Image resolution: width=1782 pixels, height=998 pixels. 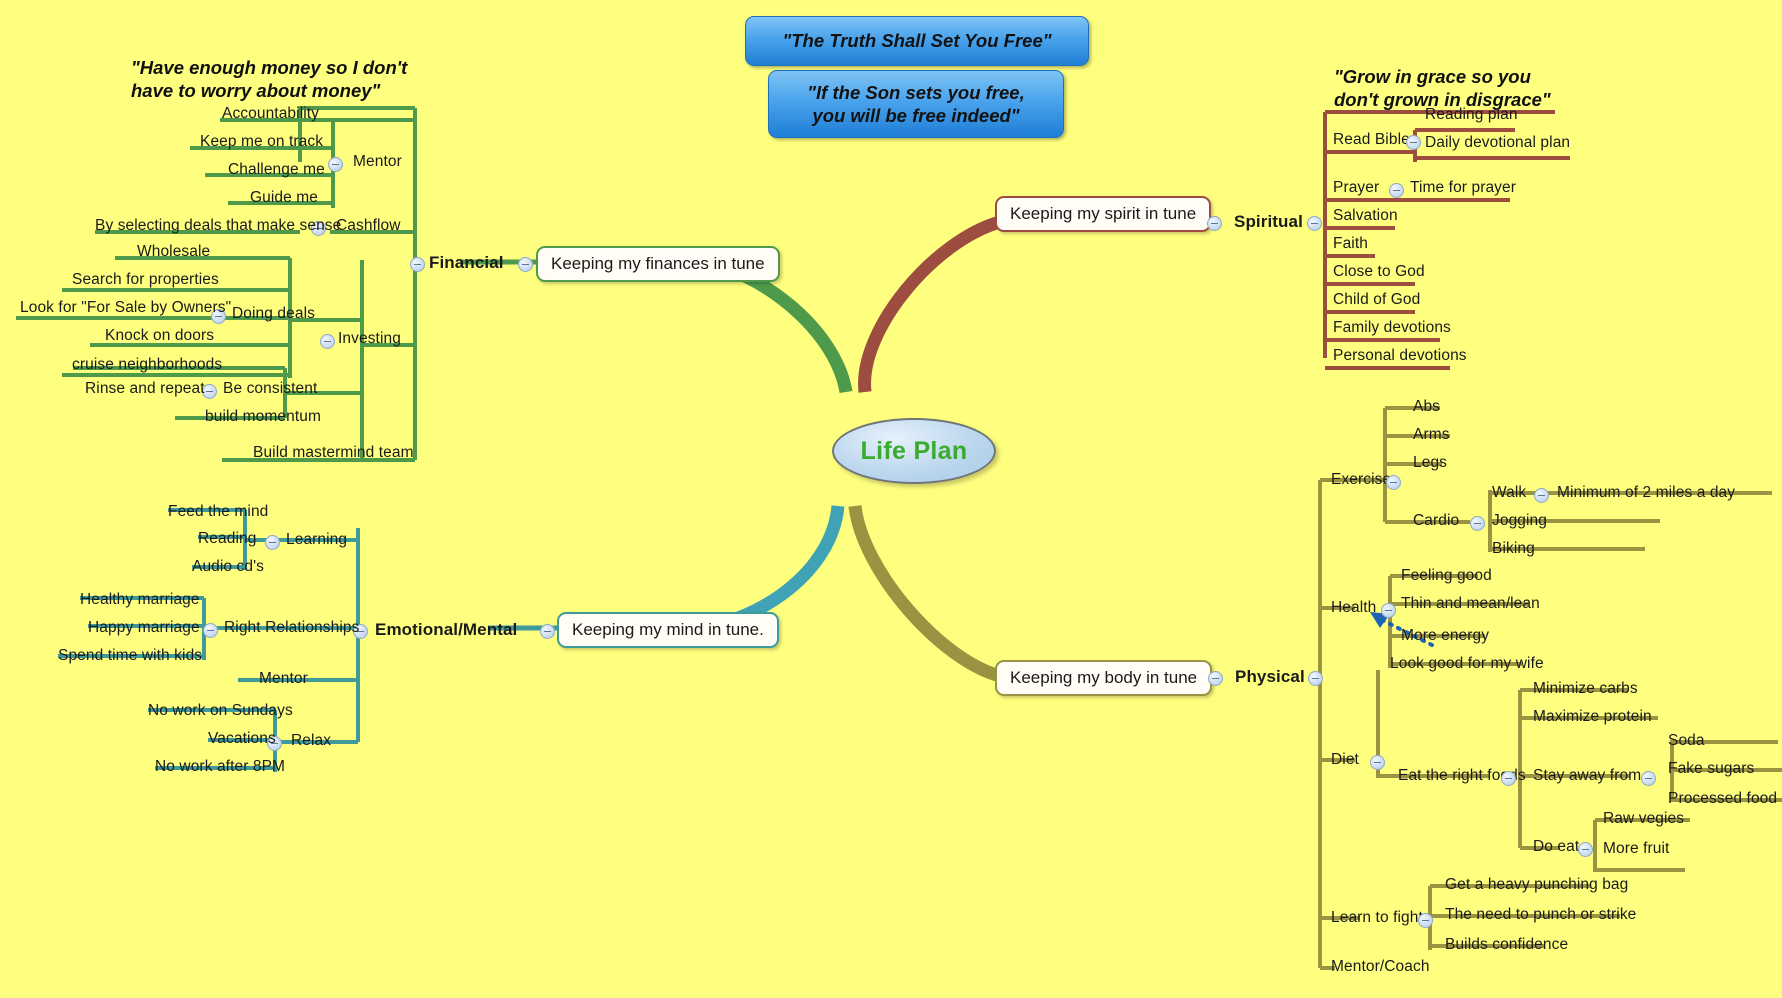 I want to click on spiritual-prayer-child-0: Time for prayer, so click(x=1463, y=188).